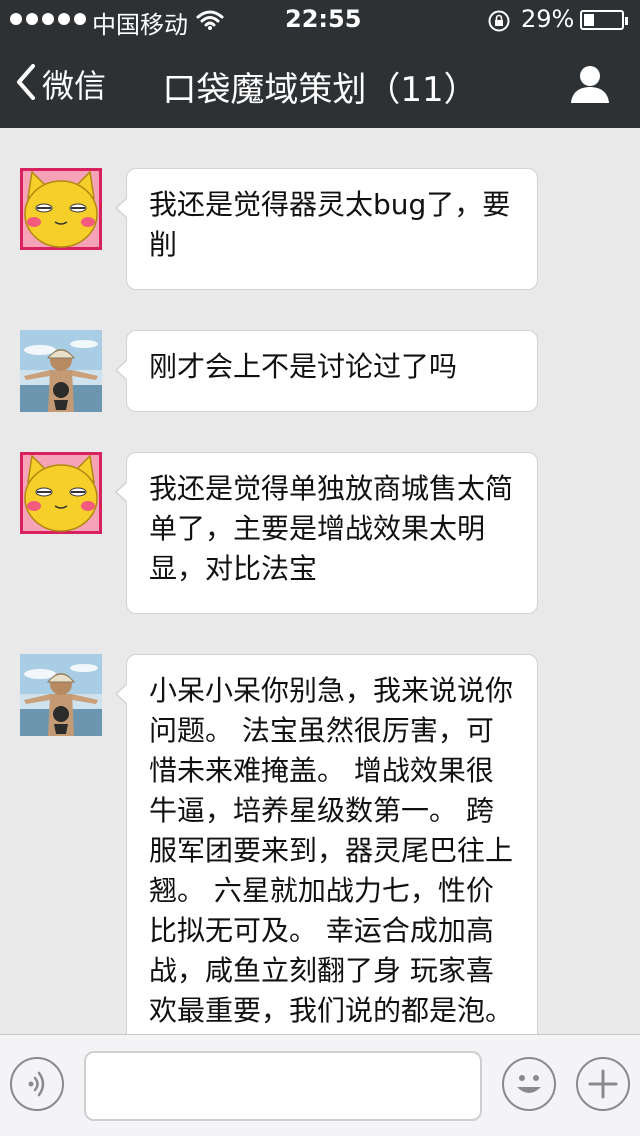 The width and height of the screenshot is (640, 1136). I want to click on emoji-icon, so click(529, 1094).